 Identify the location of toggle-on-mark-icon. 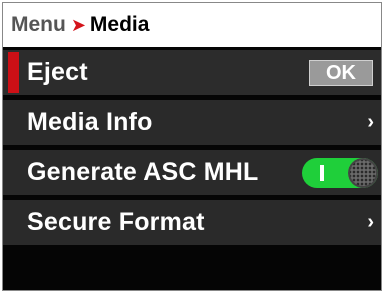
(322, 173).